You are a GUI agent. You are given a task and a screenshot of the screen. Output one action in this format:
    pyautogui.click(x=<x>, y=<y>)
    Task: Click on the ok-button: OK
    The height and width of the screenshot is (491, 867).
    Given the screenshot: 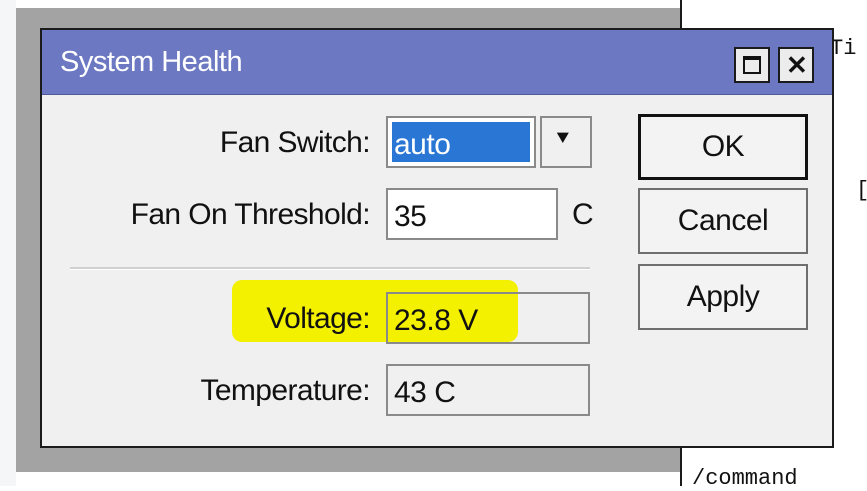 What is the action you would take?
    pyautogui.click(x=723, y=147)
    